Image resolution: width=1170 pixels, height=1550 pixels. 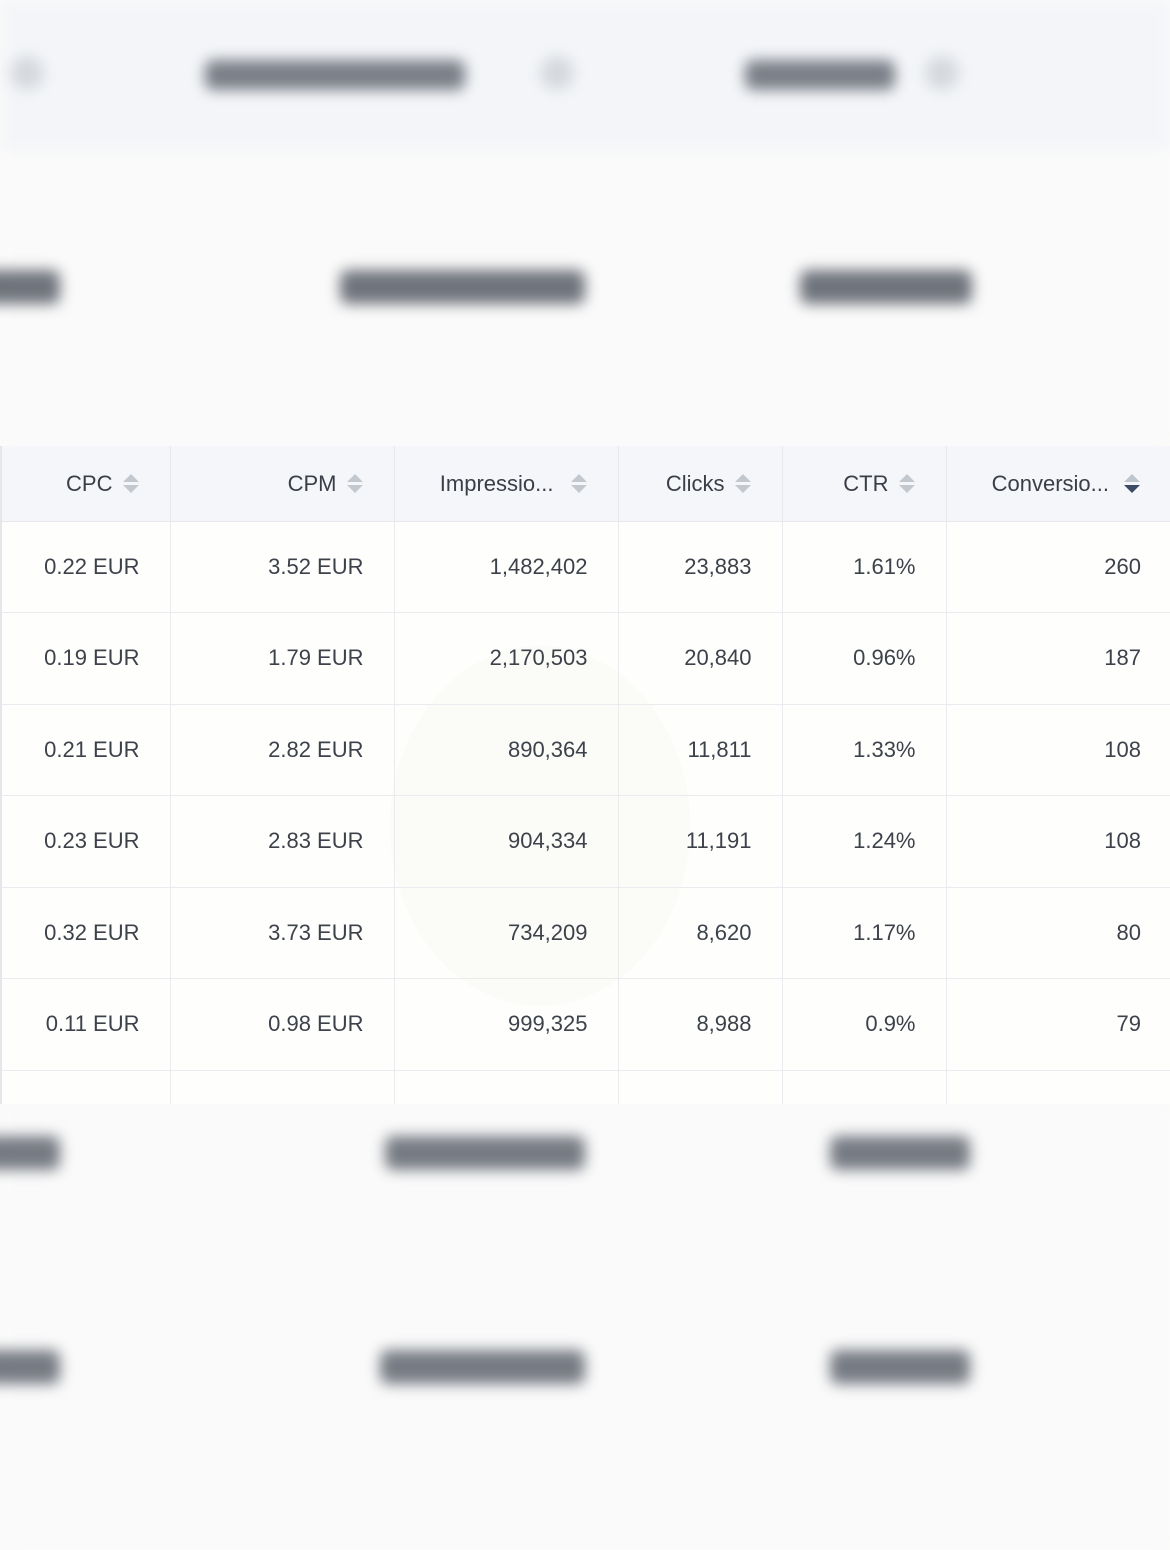 What do you see at coordinates (281, 1087) in the screenshot?
I see `cell-cpm` at bounding box center [281, 1087].